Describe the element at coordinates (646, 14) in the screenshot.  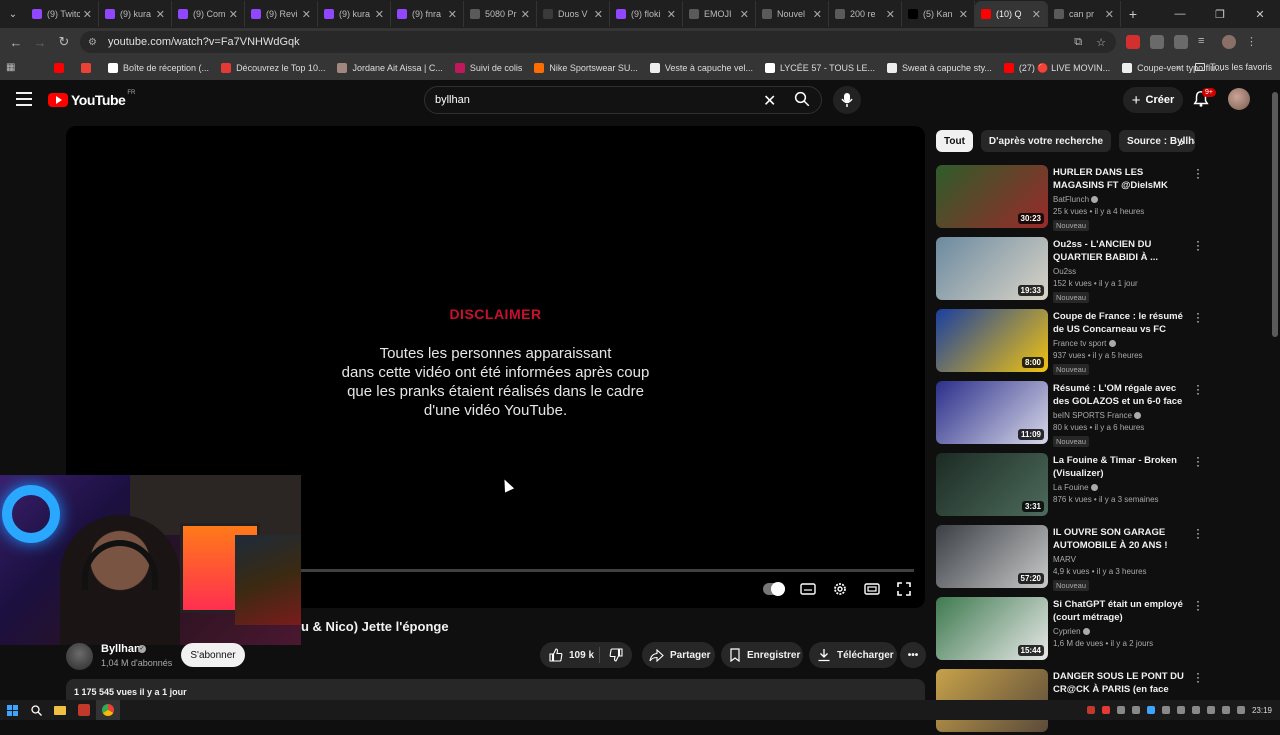
I see `browser-tab: (9) floki ✕` at that location.